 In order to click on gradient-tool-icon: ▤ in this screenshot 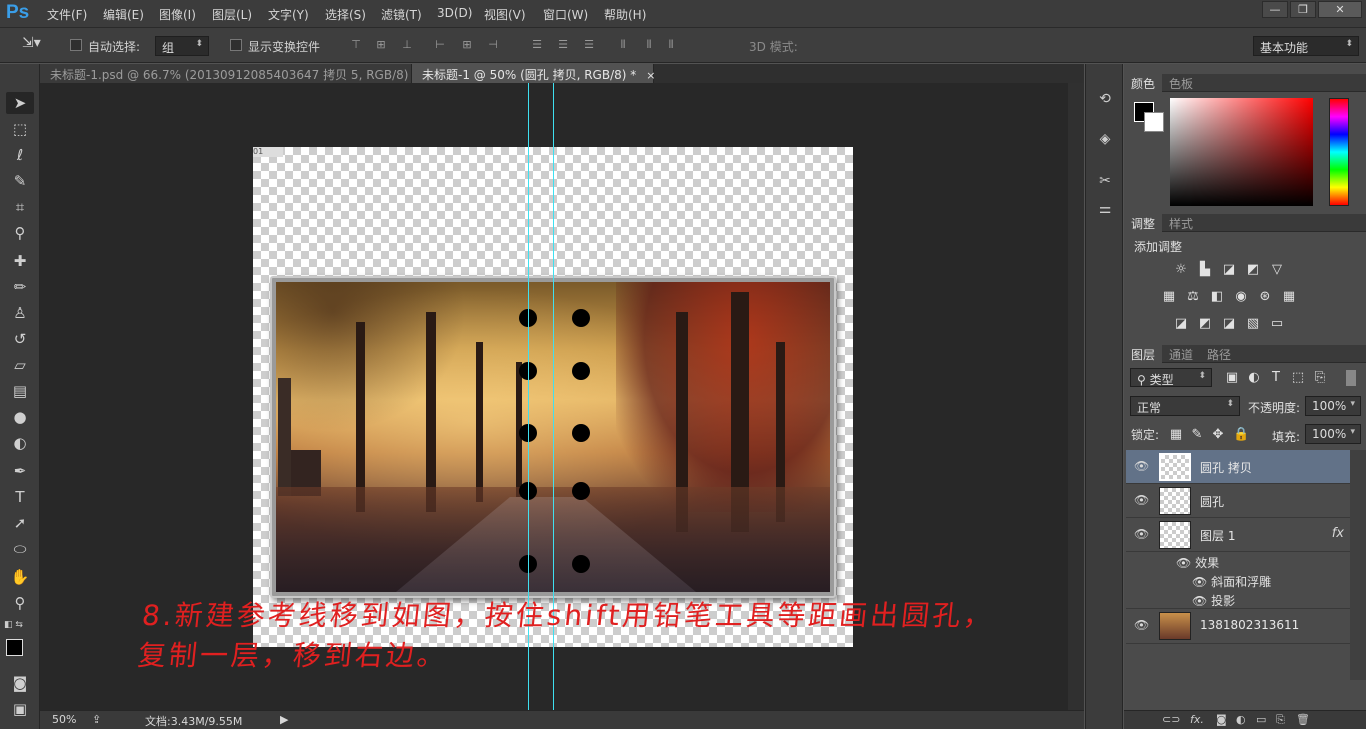, I will do `click(20, 391)`.